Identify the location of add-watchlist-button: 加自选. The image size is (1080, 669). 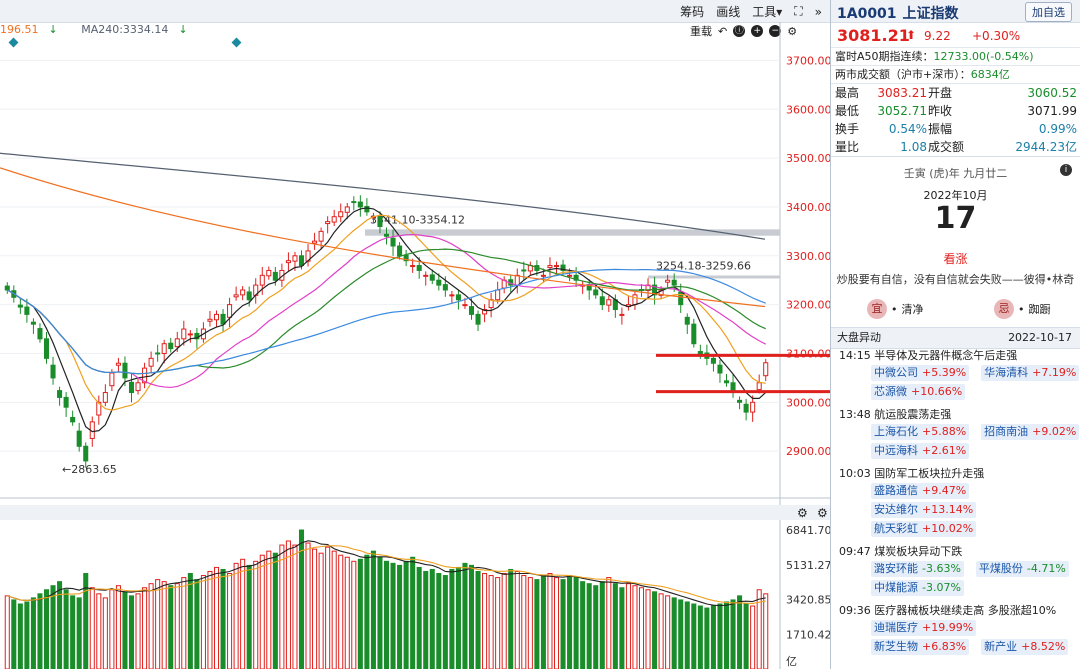
(1048, 12).